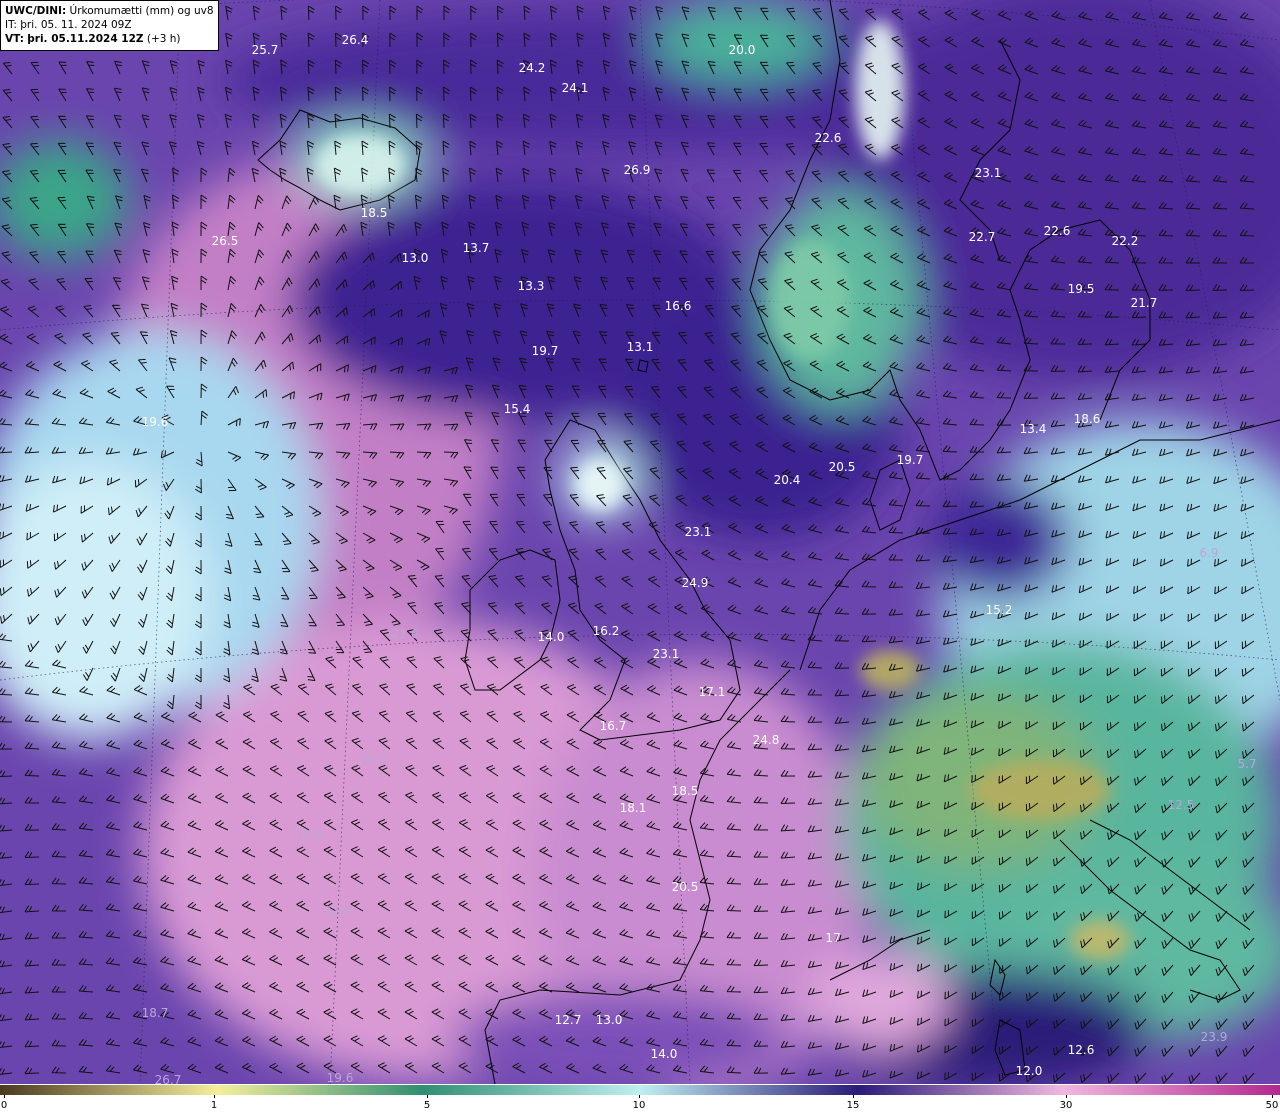 Image resolution: width=1280 pixels, height=1115 pixels. I want to click on value-label: 23.9, so click(1214, 1037).